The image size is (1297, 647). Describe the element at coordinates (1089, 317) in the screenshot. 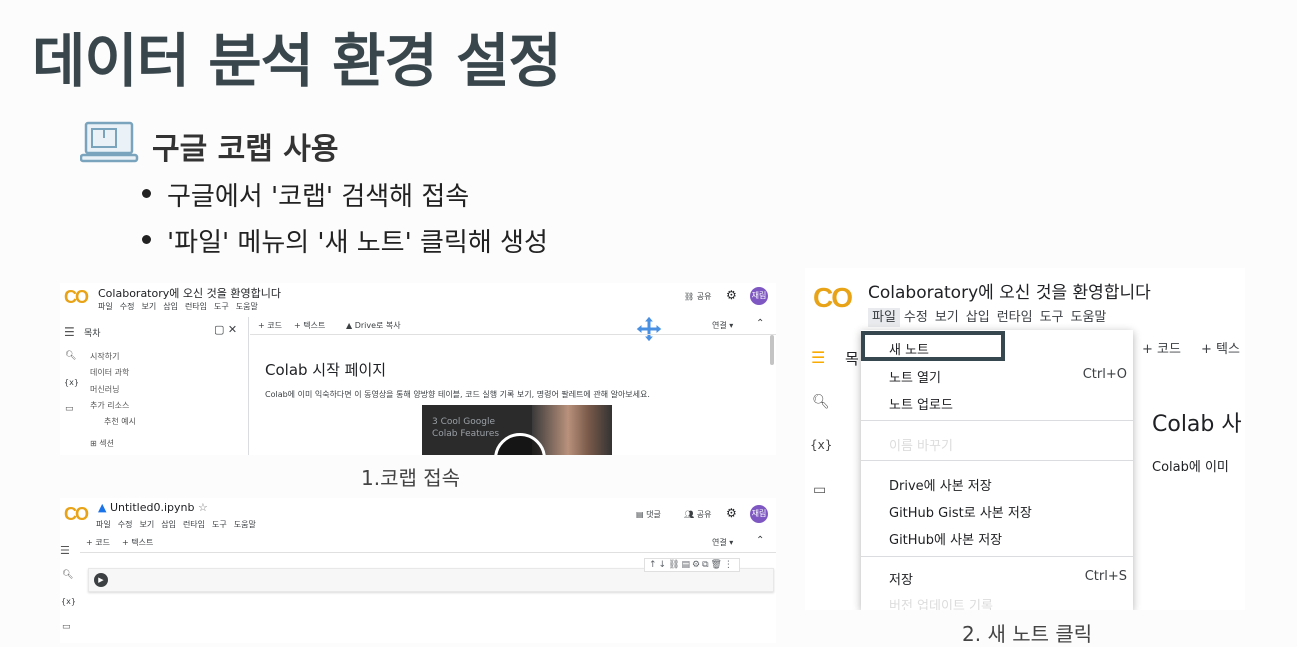

I see `menu-help-3: 도움말` at that location.